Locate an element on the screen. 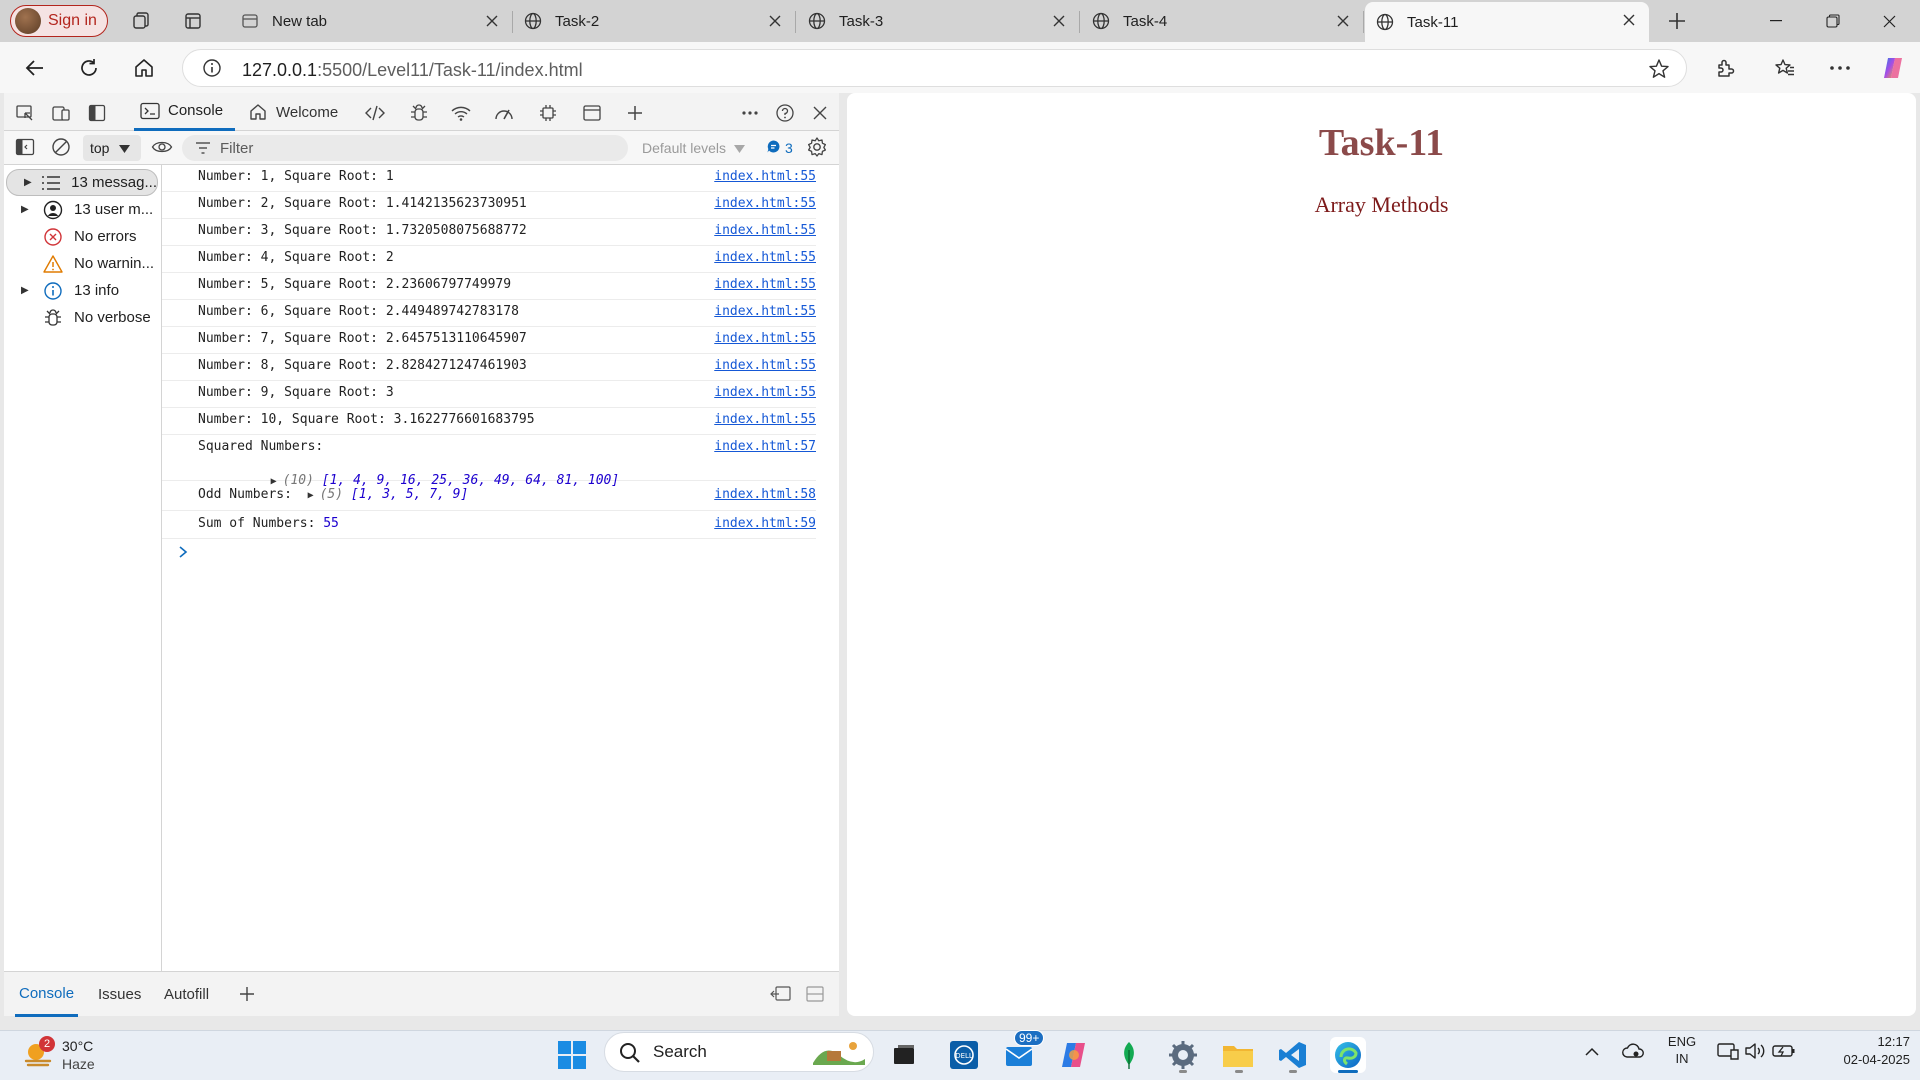 This screenshot has width=1920, height=1080. tab-console: Console is located at coordinates (184, 112).